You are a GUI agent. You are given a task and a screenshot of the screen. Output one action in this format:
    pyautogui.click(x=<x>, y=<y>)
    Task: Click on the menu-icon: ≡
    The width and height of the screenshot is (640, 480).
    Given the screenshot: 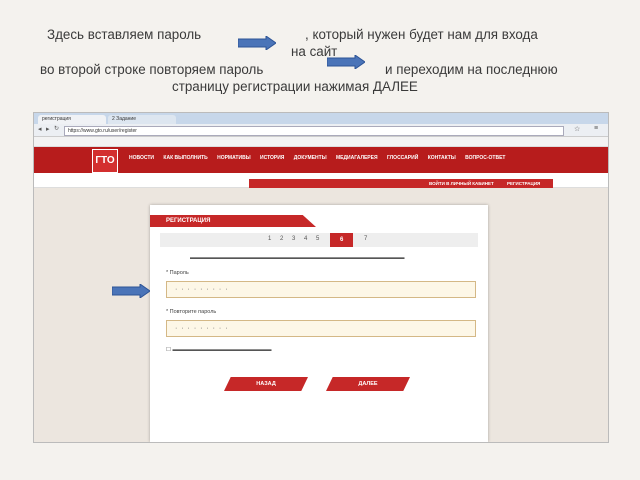 What is the action you would take?
    pyautogui.click(x=596, y=128)
    